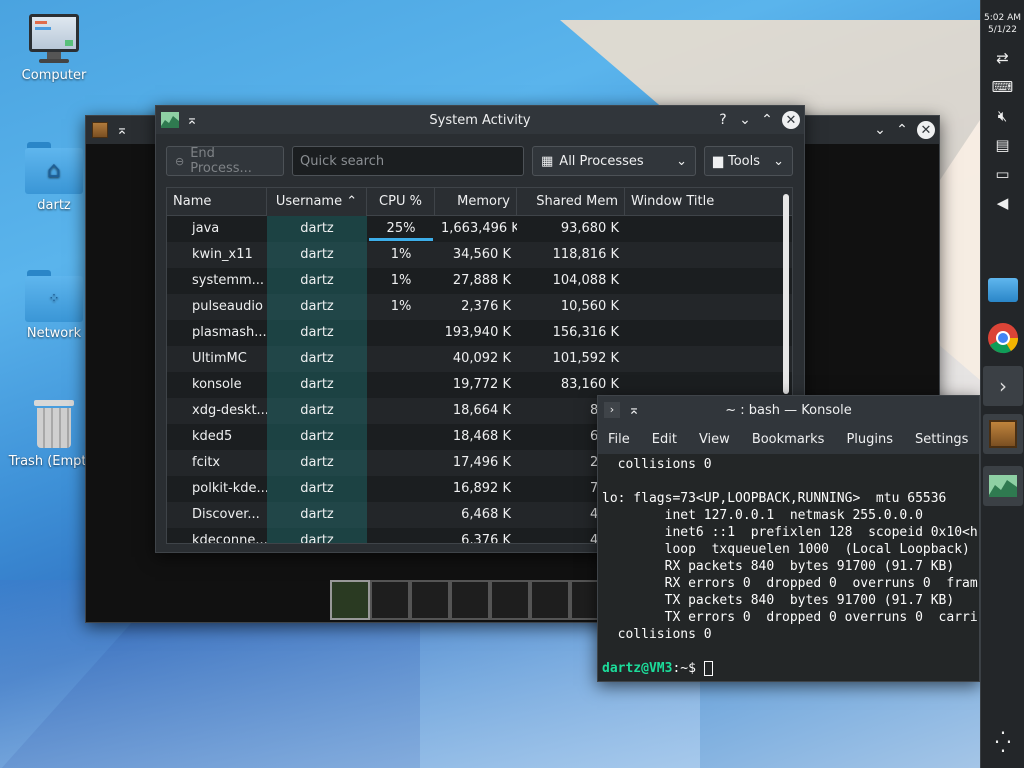  I want to click on display-icon: ▭, so click(1002, 174).